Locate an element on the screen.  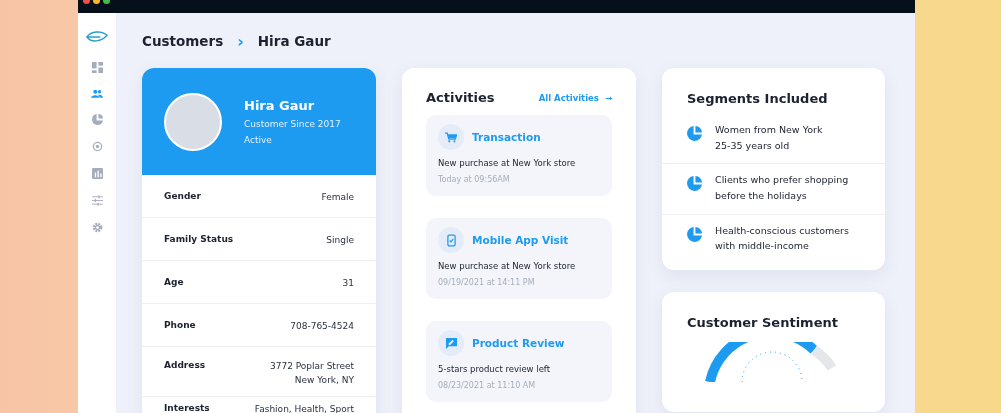
sidebar-grid-button is located at coordinates (97, 67).